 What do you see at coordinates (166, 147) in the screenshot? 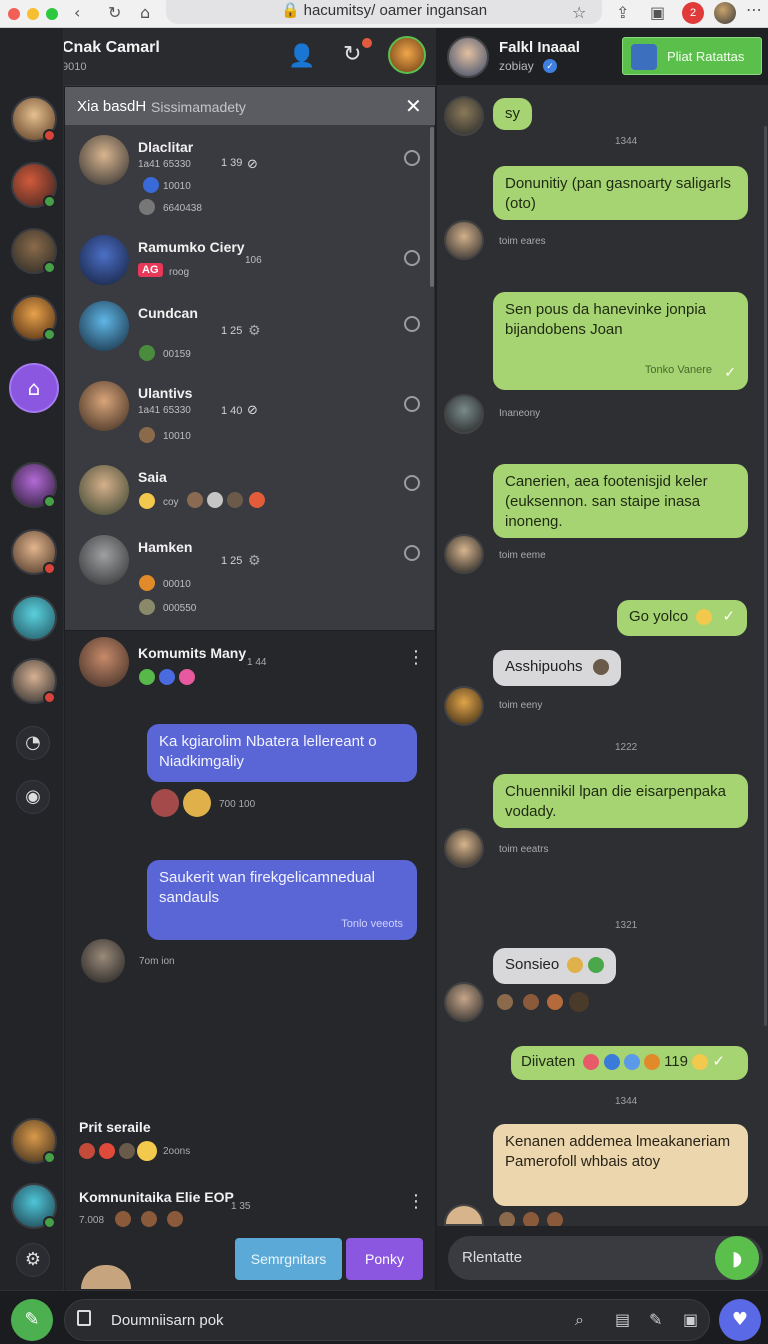
I see `contact-name: Dlaclitar` at bounding box center [166, 147].